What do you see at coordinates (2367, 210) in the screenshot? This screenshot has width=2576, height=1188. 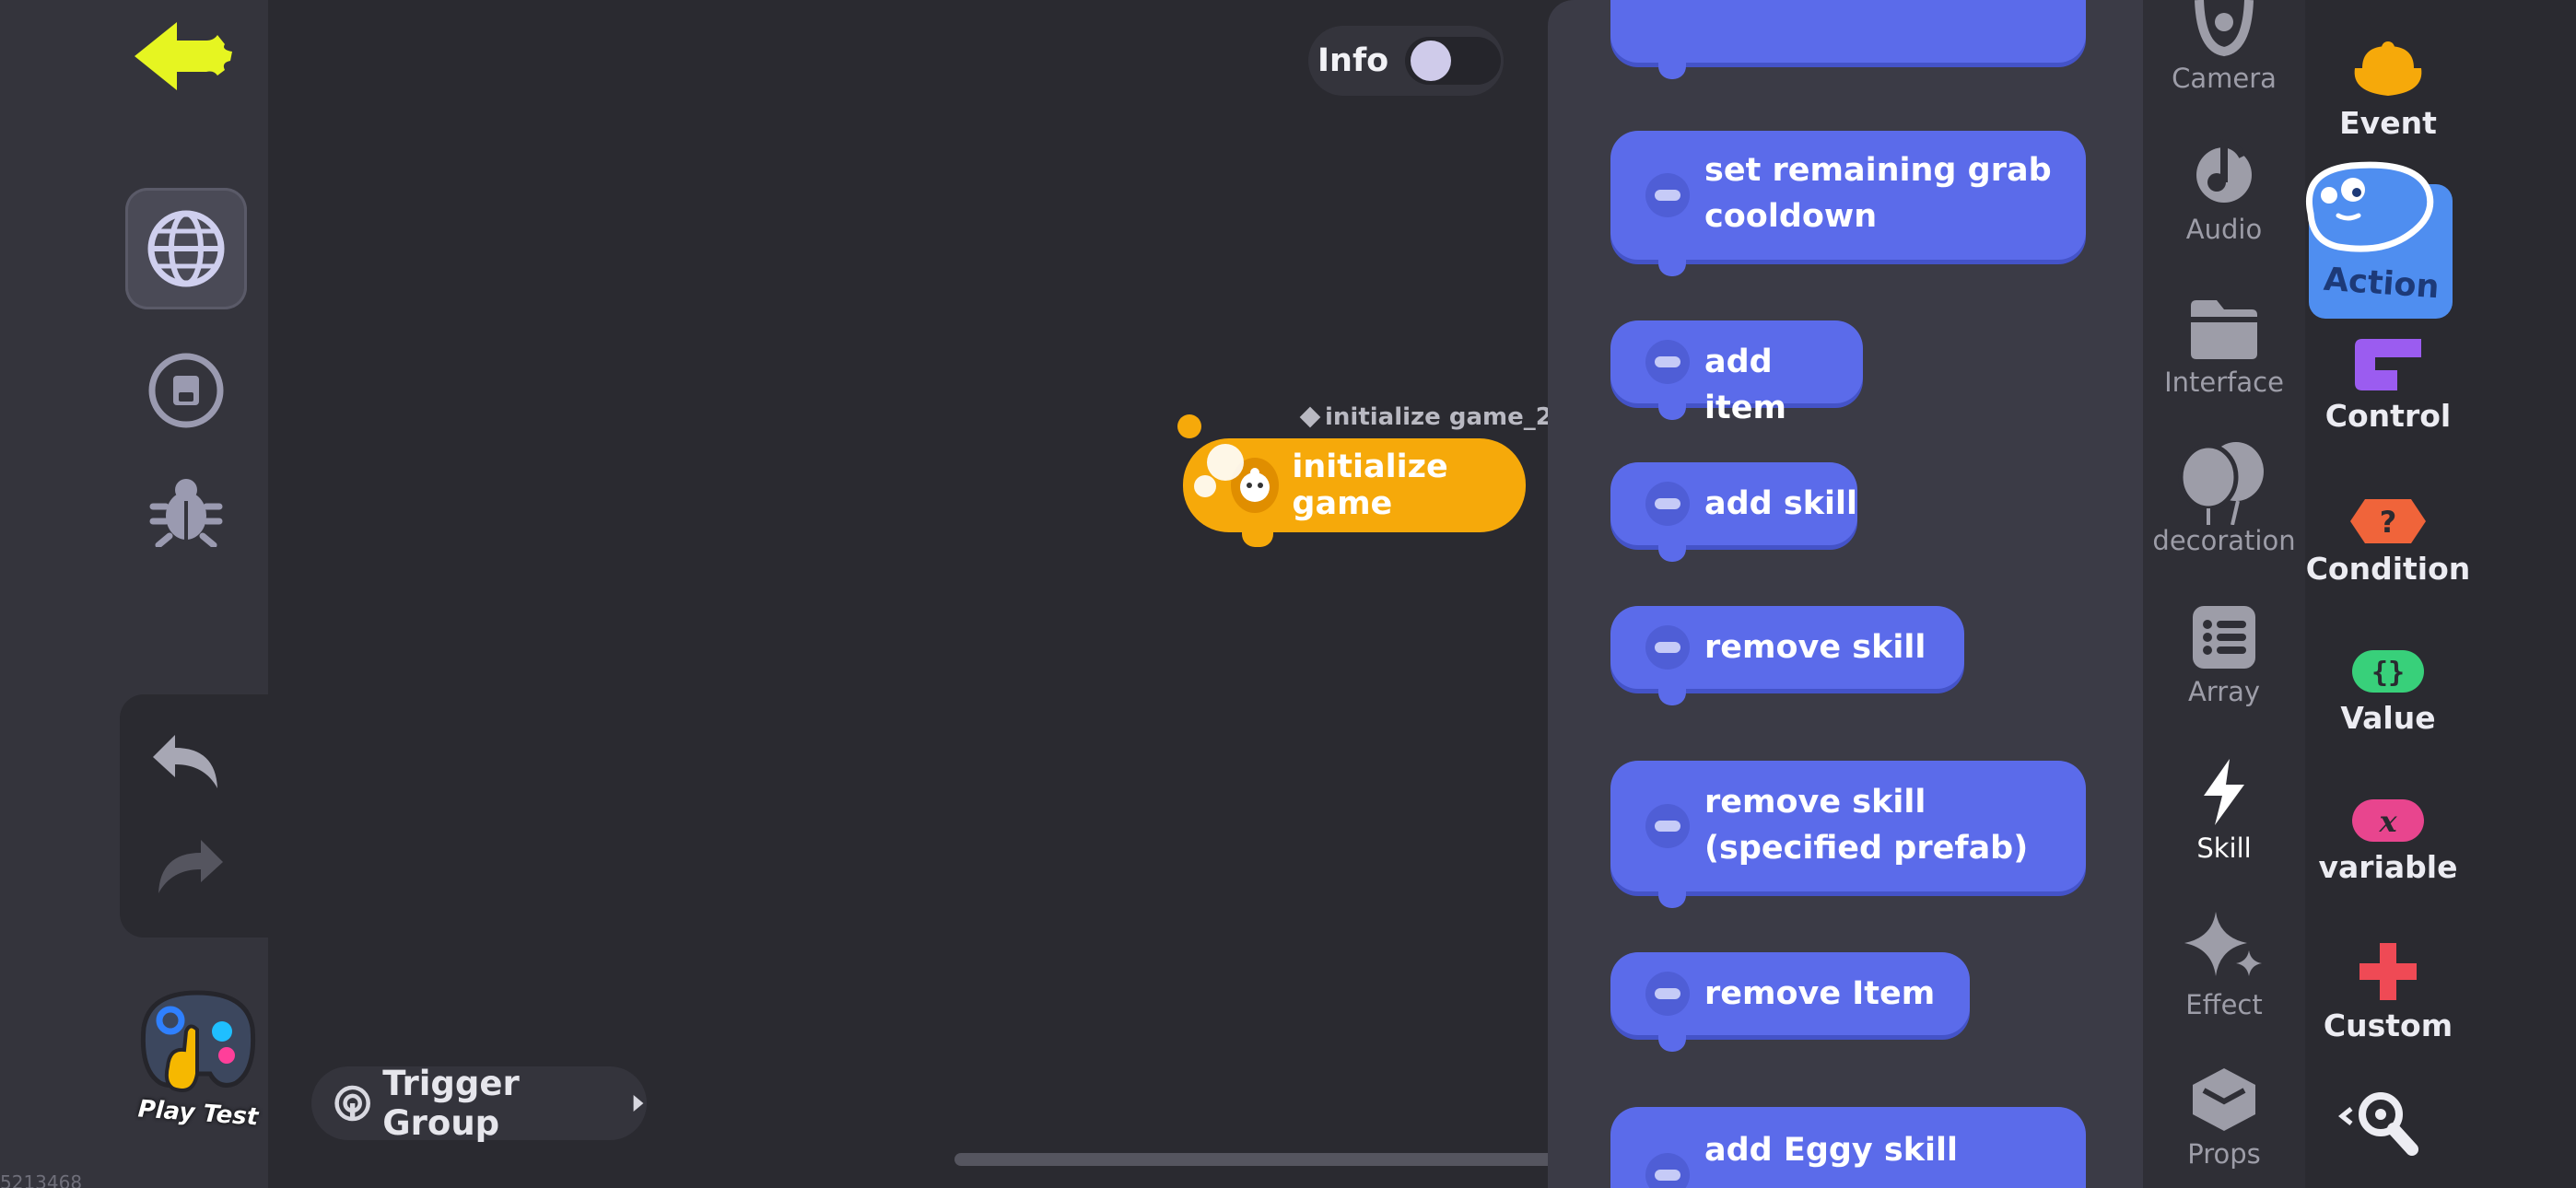 I see `action-icon` at bounding box center [2367, 210].